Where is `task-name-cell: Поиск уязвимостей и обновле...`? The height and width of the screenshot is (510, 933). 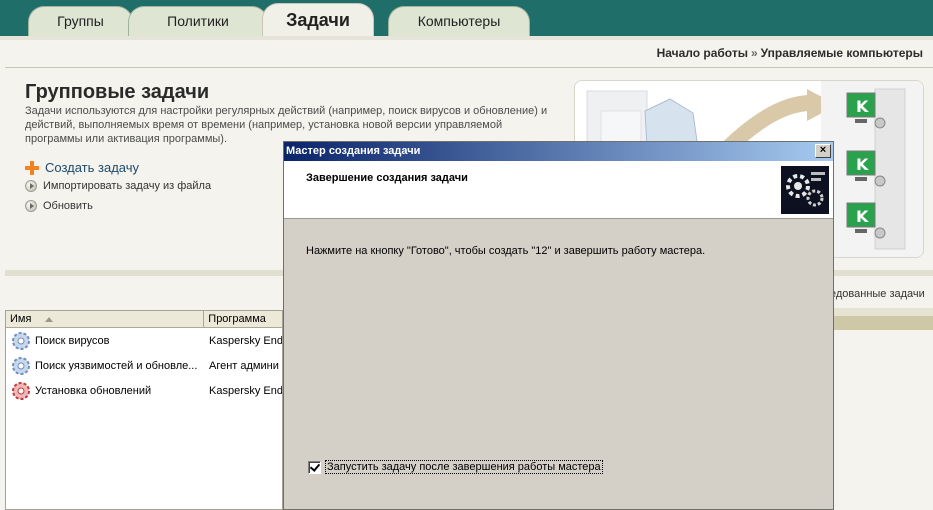 task-name-cell: Поиск уязвимостей и обновле... is located at coordinates (105, 366).